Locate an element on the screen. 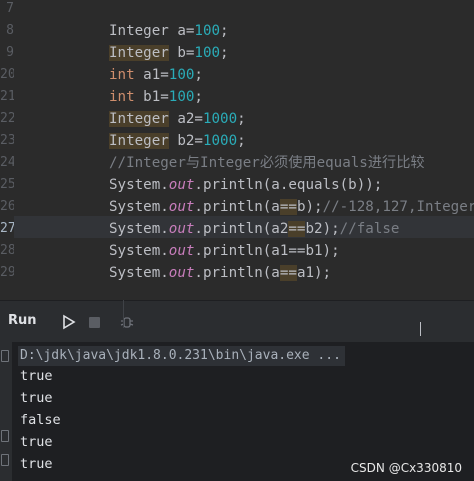 Image resolution: width=474 pixels, height=481 pixels. line-number: 26 is located at coordinates (7, 206).